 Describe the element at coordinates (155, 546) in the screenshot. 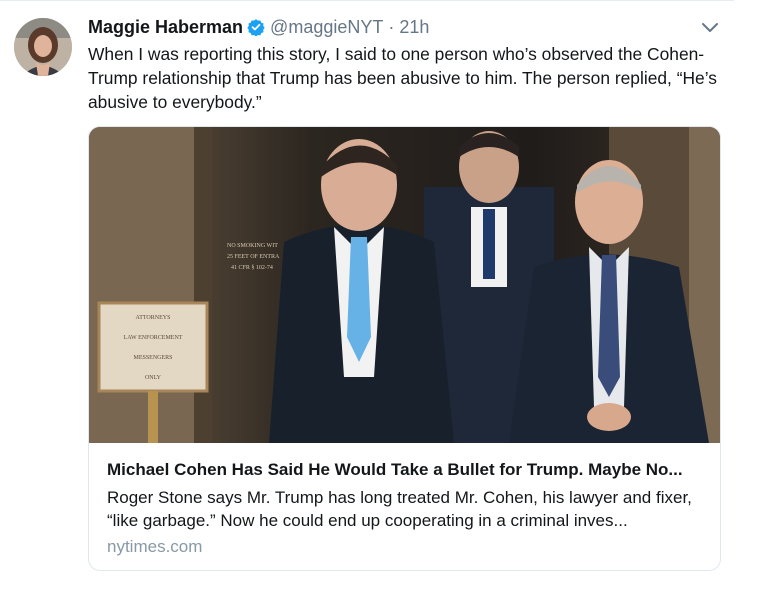

I see `card-domain: nytimes.com` at that location.